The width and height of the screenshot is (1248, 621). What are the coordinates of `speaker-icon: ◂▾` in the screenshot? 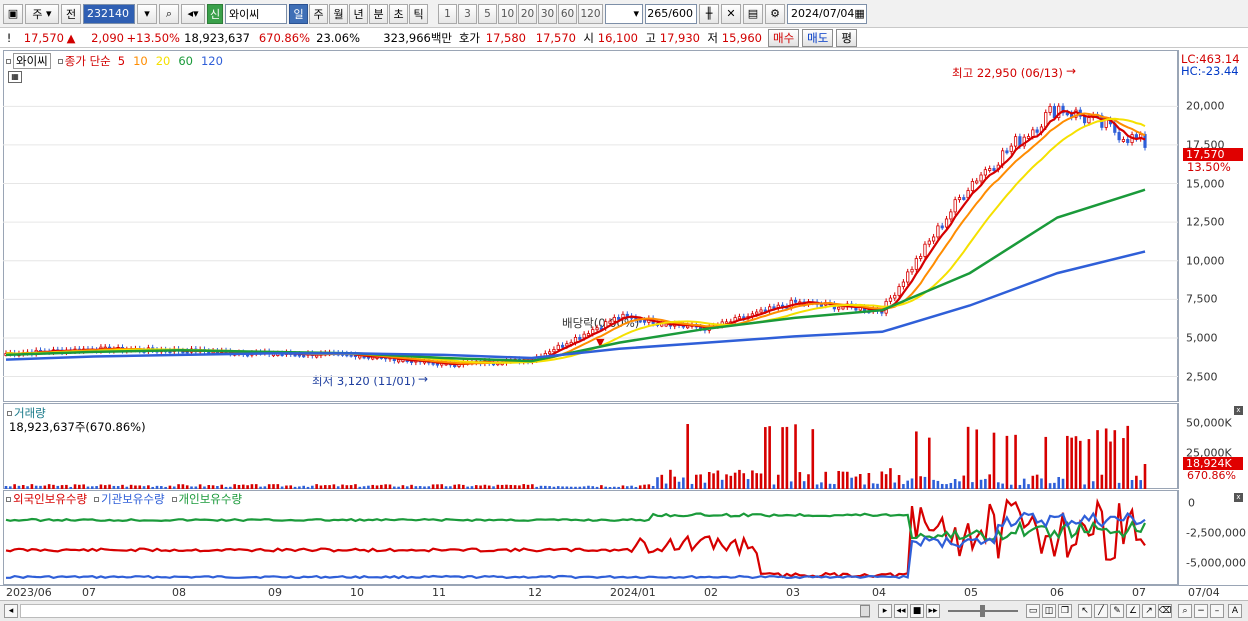 It's located at (193, 13).